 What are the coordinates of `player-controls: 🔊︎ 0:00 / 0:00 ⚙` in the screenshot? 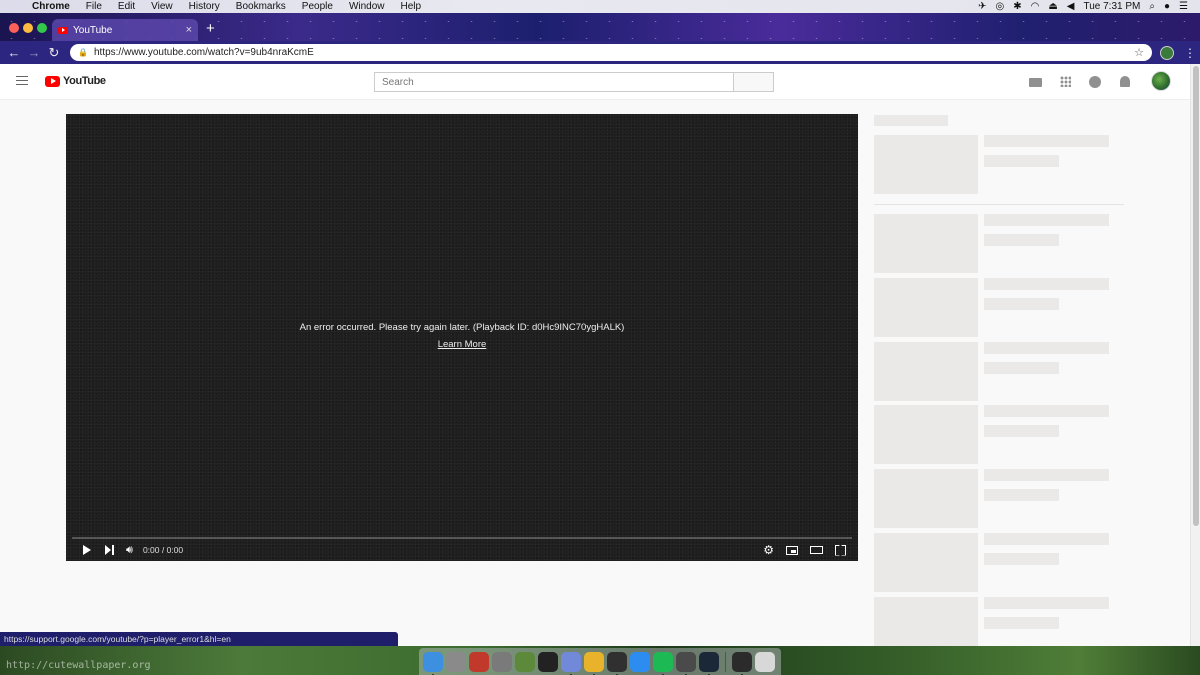 It's located at (462, 550).